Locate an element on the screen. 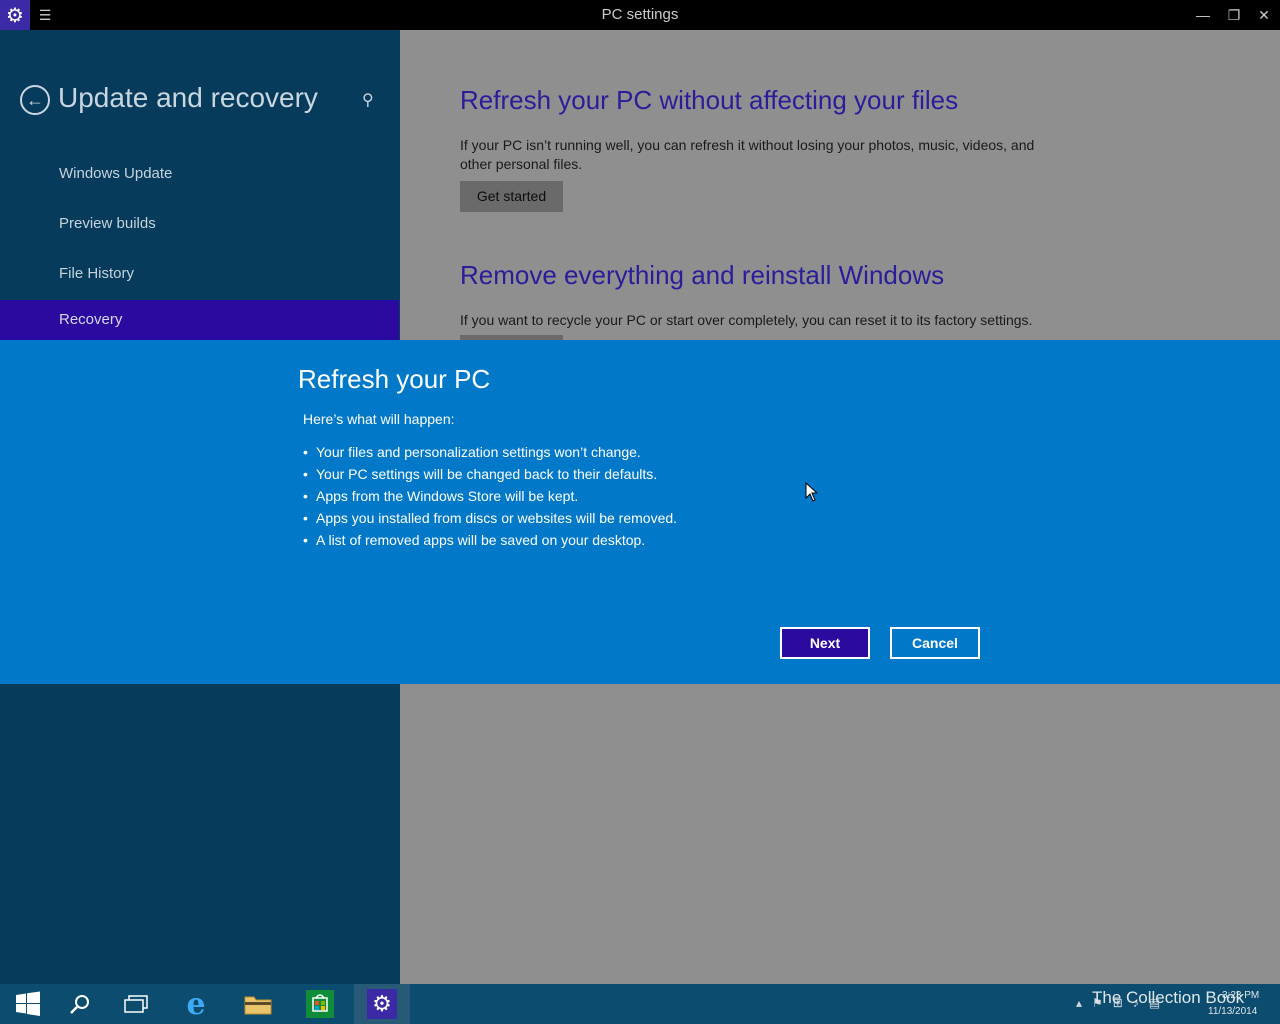 The width and height of the screenshot is (1280, 1024). title-bar: ⚙ ☰ PC settings — ❐ ✕ is located at coordinates (640, 15).